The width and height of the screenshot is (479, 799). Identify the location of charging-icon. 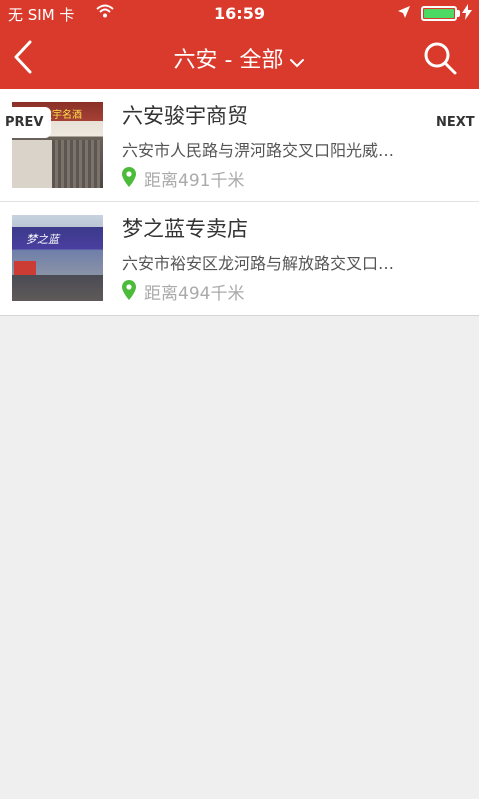
(467, 14).